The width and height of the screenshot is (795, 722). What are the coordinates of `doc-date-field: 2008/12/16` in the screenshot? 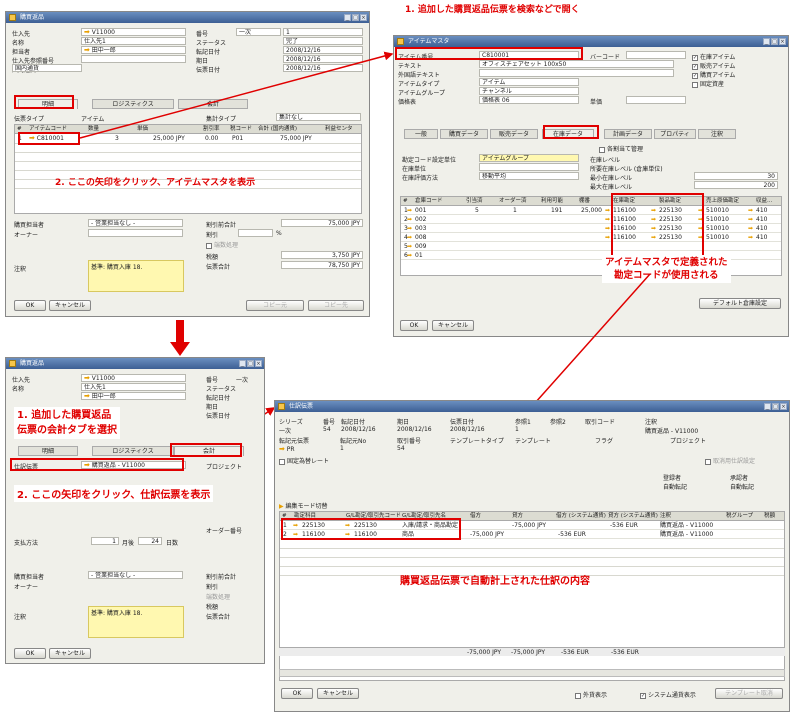 It's located at (323, 68).